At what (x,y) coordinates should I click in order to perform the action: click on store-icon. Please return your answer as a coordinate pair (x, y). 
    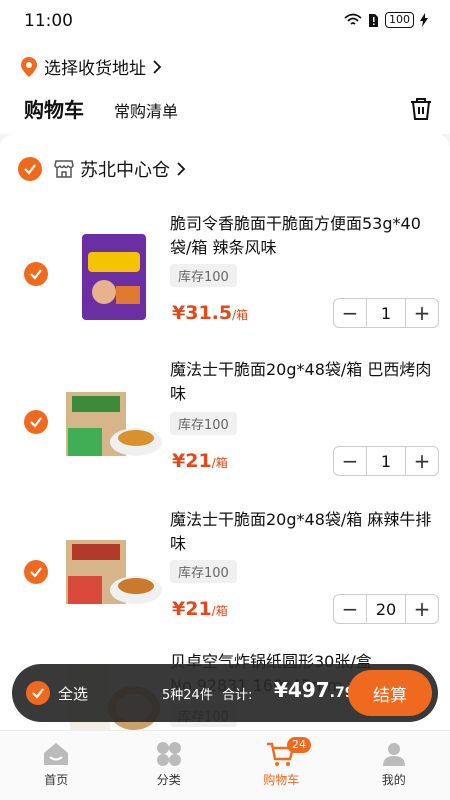
    Looking at the image, I should click on (64, 169).